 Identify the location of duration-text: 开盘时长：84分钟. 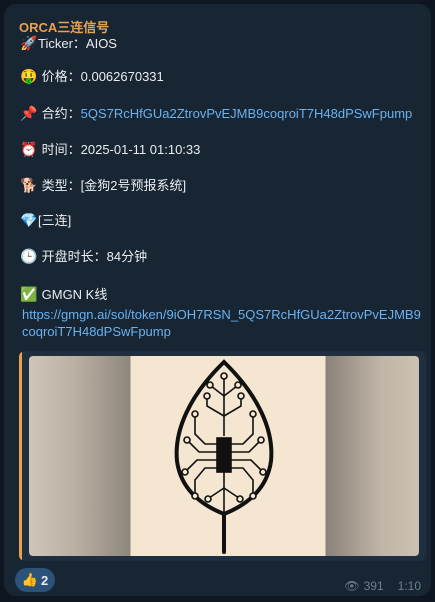
(94, 256).